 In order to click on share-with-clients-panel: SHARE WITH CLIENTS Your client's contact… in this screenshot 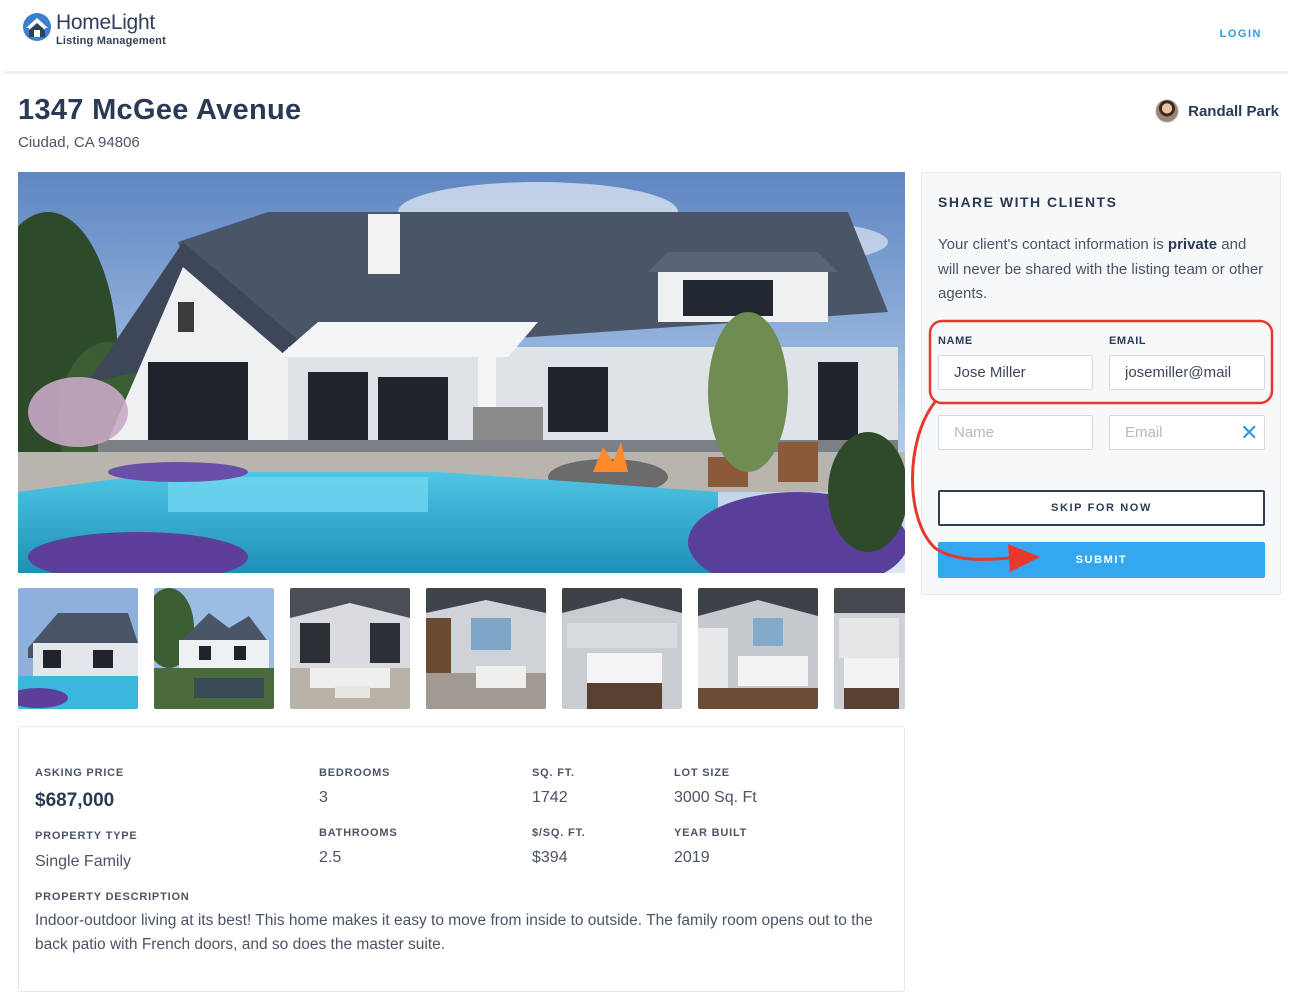, I will do `click(1101, 383)`.